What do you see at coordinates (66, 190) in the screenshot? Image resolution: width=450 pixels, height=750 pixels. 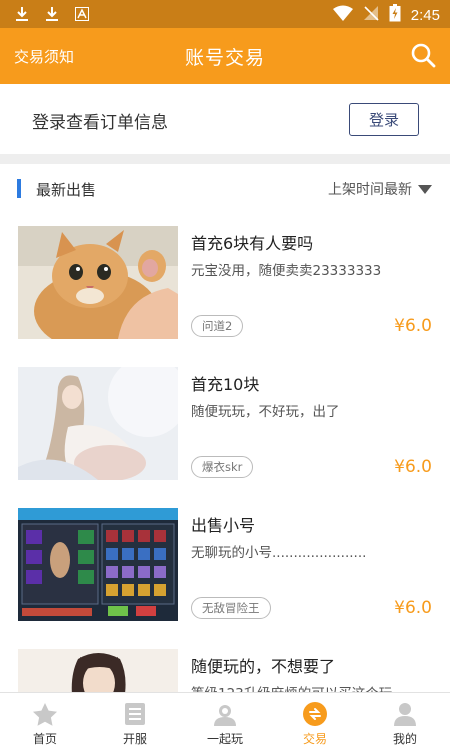 I see `section-title: 最新出售` at bounding box center [66, 190].